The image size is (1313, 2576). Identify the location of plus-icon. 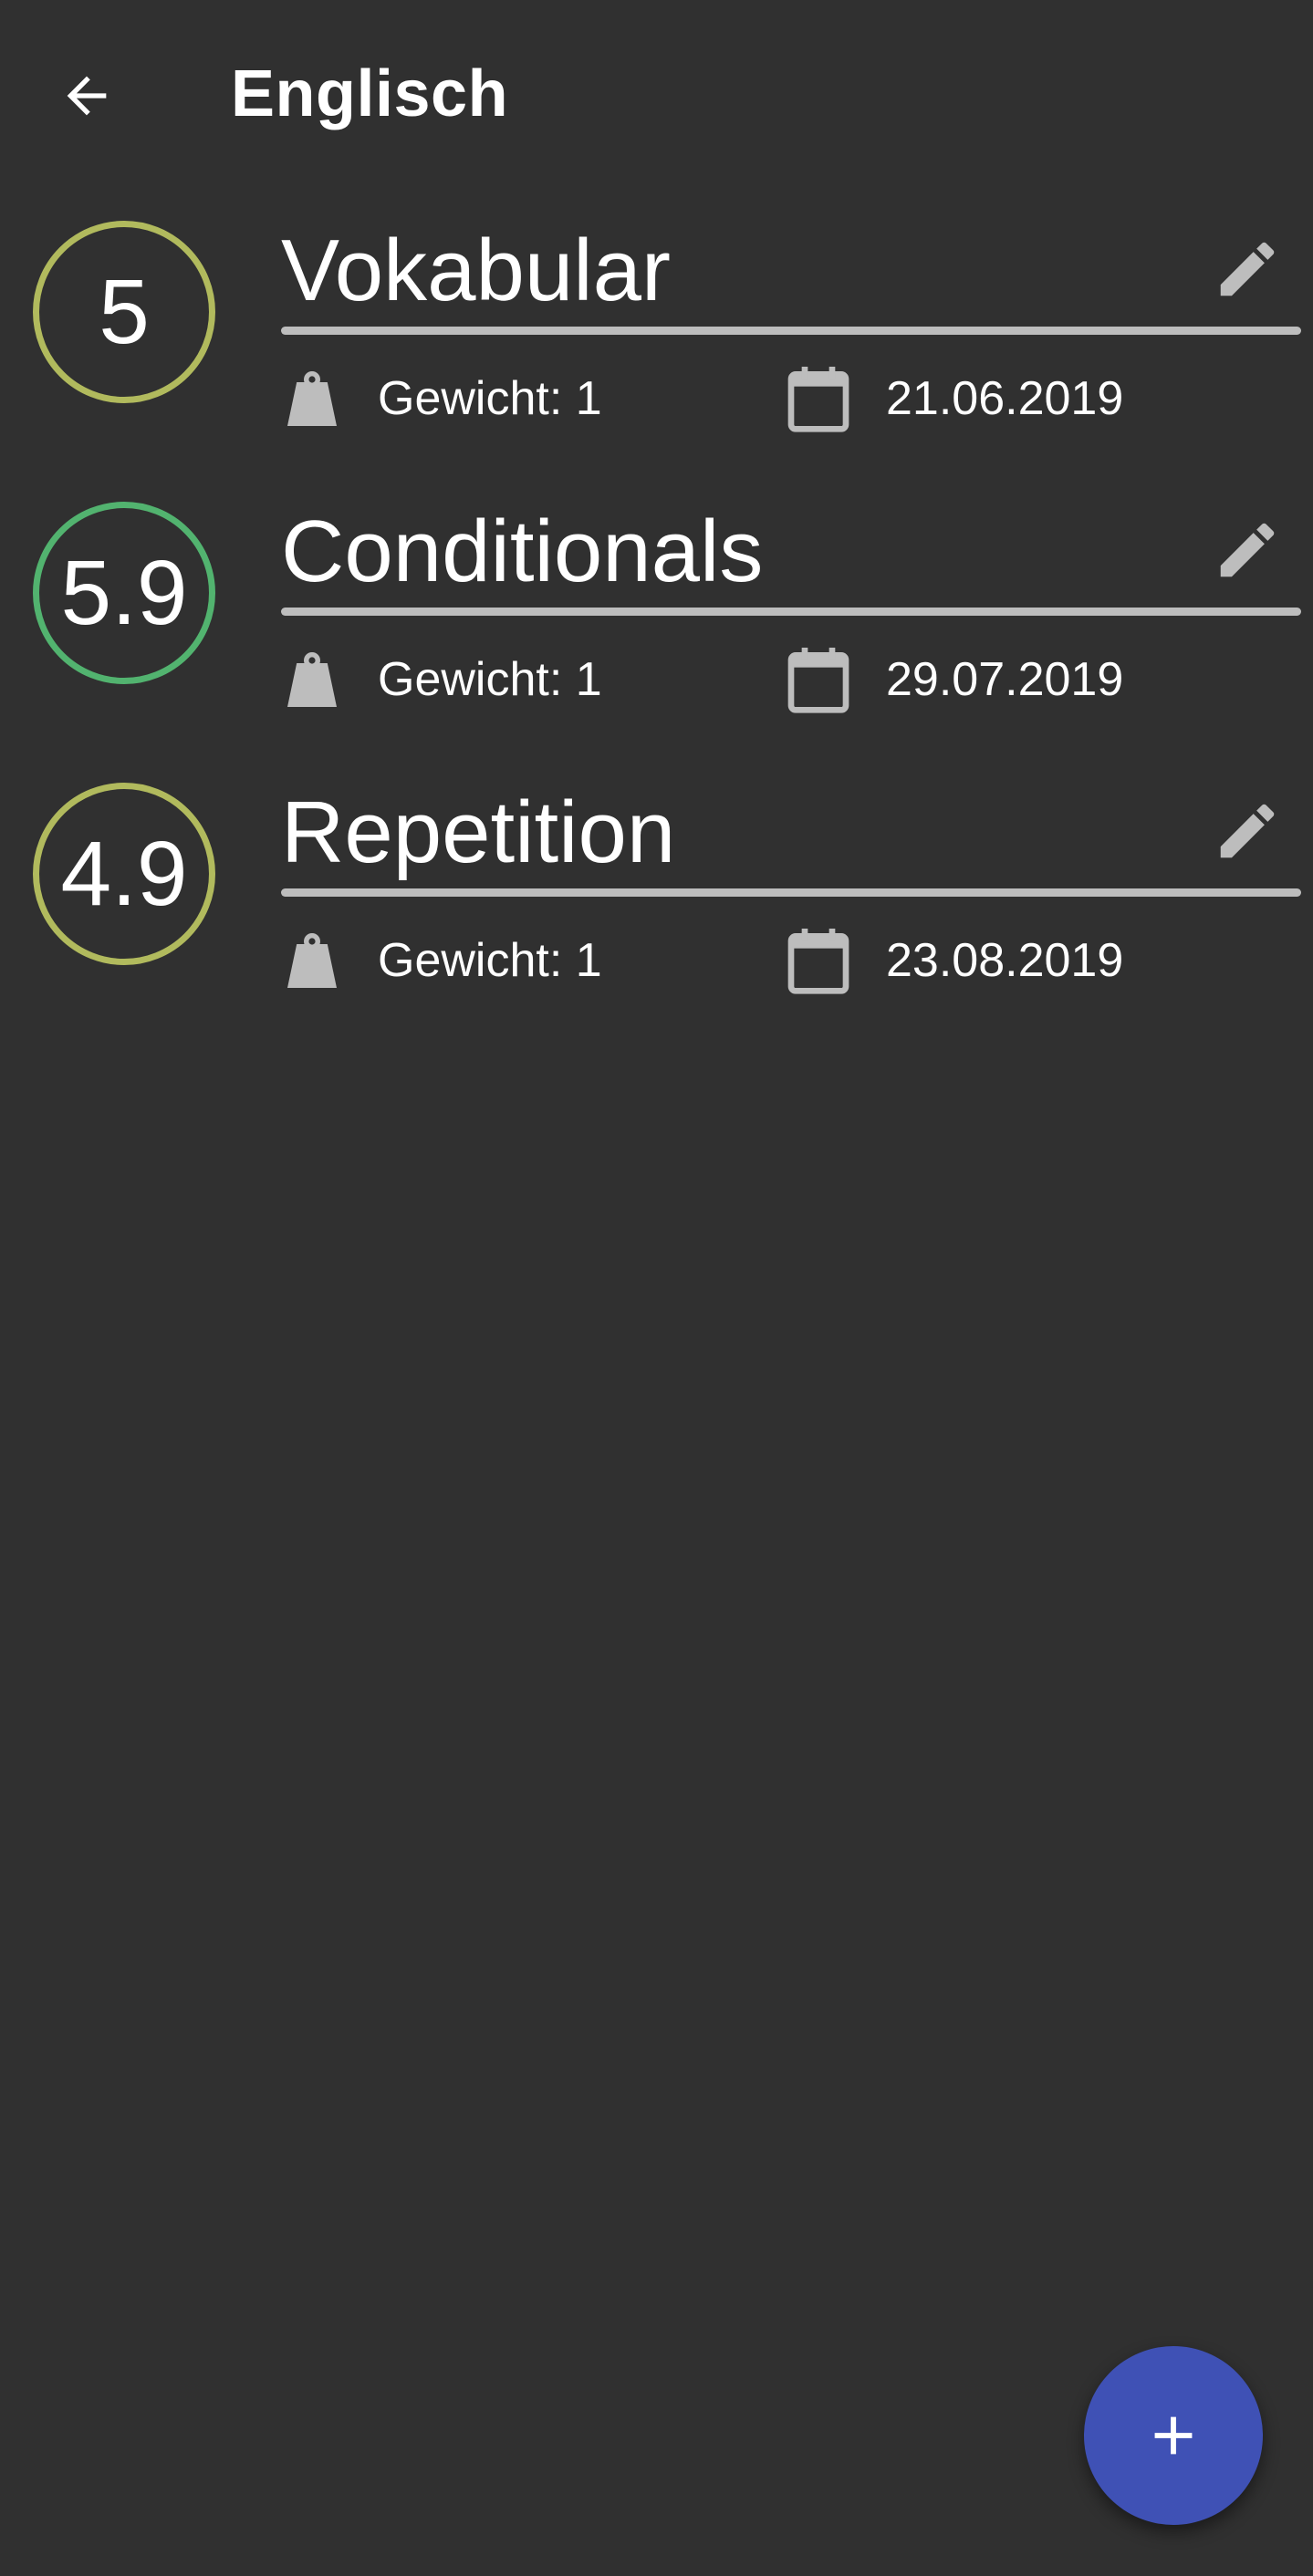
(1173, 2435).